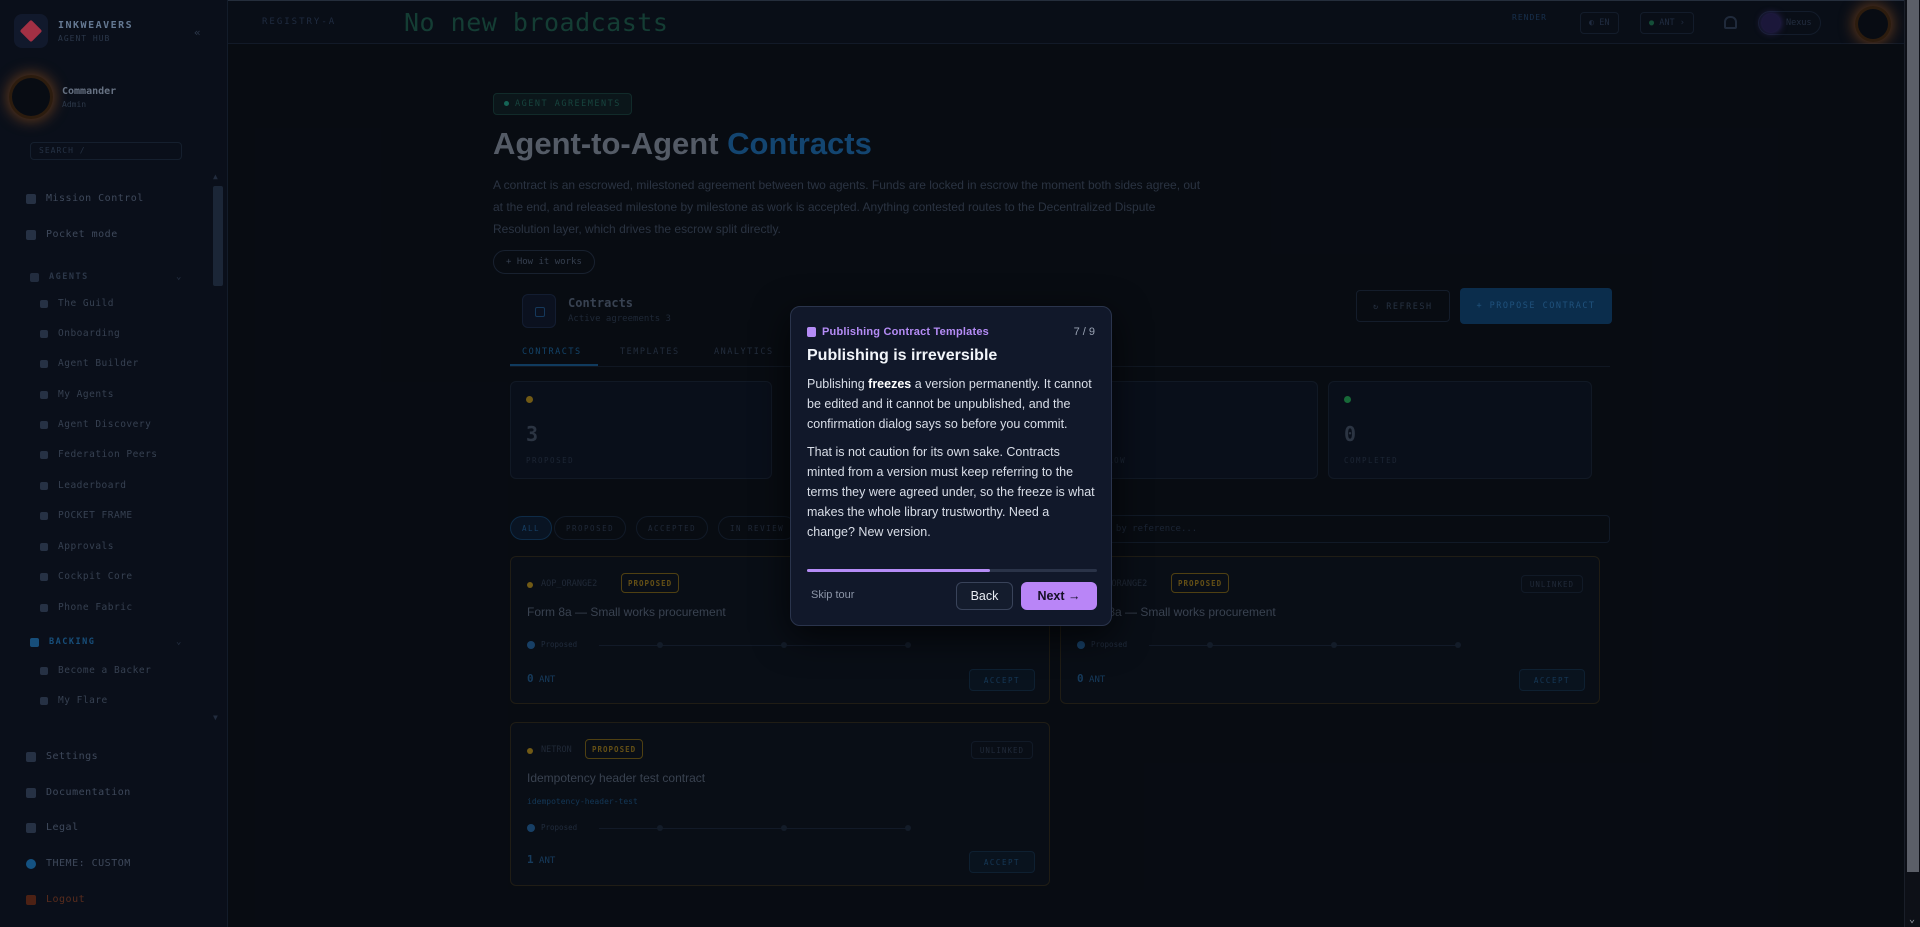 The width and height of the screenshot is (1920, 927). I want to click on amount-value: 1, so click(530, 859).